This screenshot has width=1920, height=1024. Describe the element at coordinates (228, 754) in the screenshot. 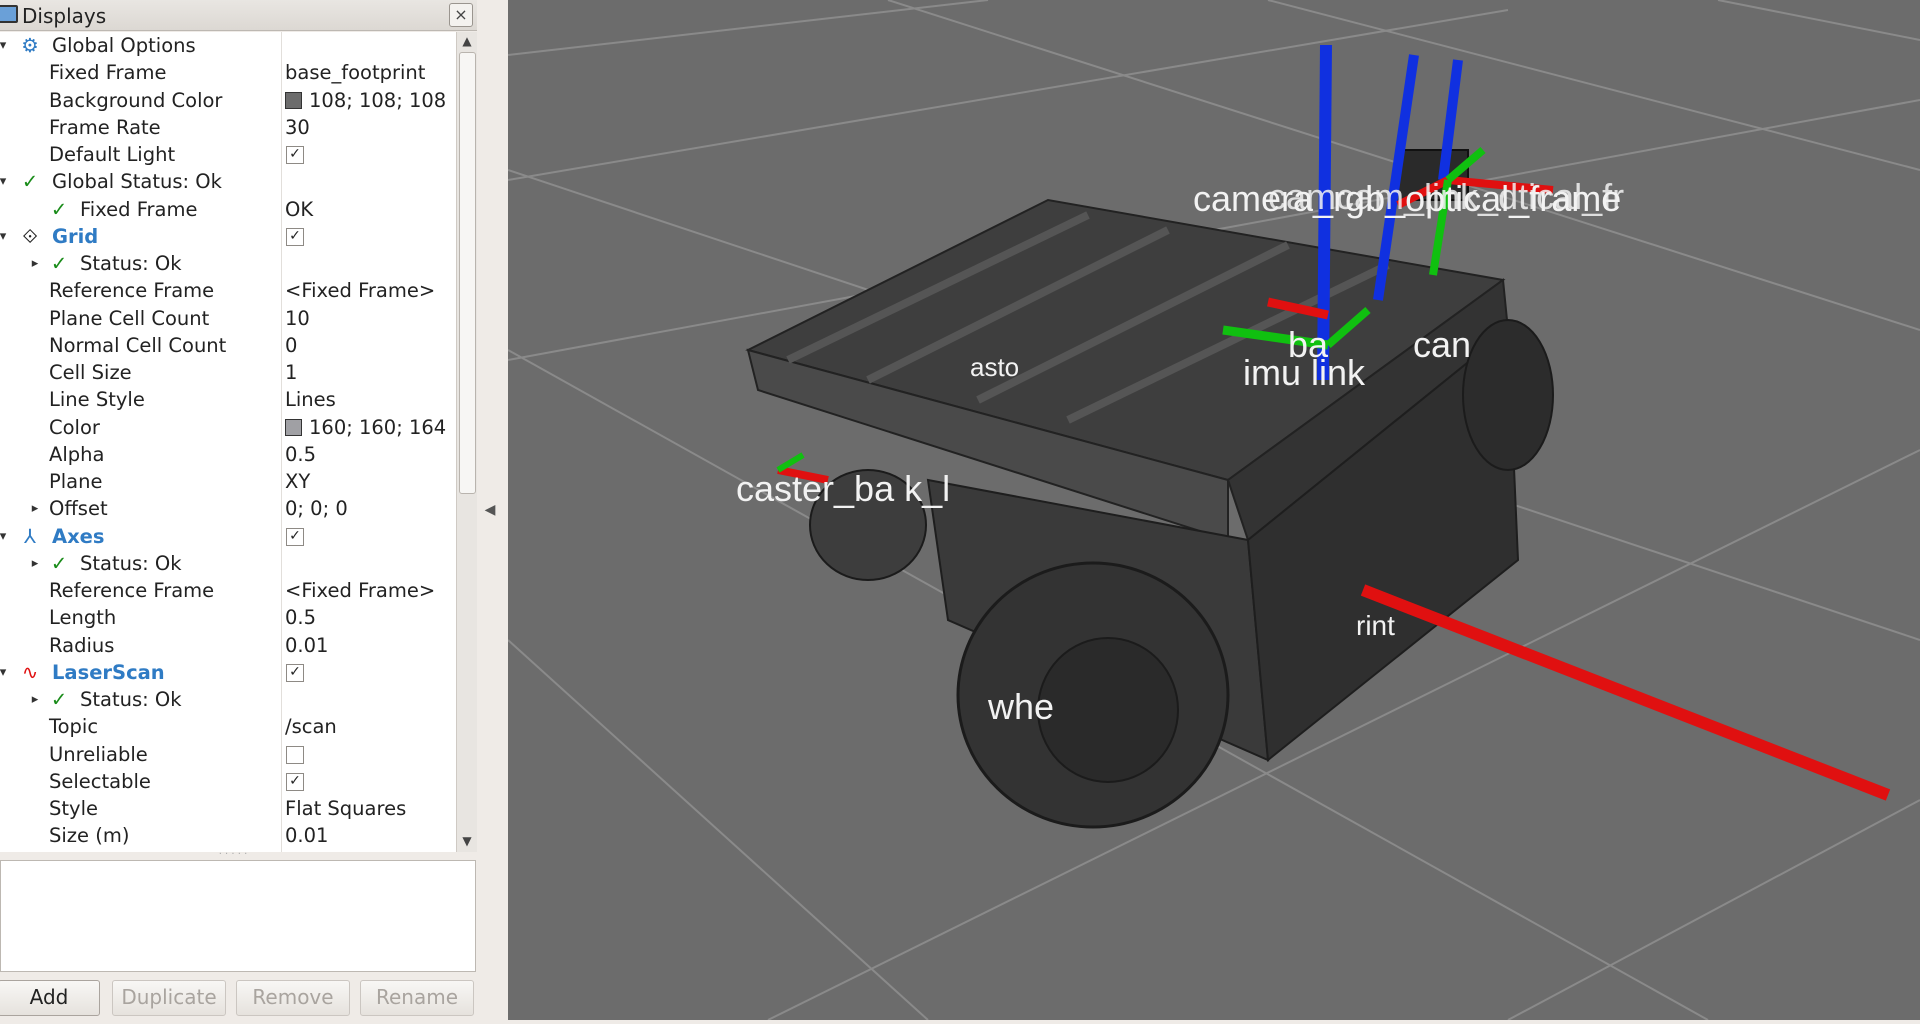

I see `tree-row: Unreliable` at that location.